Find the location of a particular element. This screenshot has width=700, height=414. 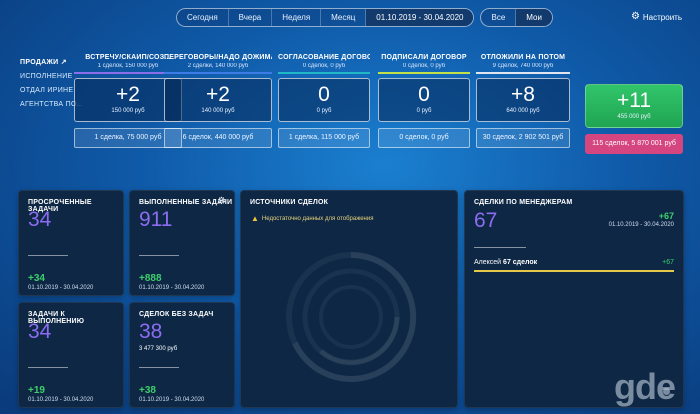

stage-title: ОТЛОЖИЛИ НА ПОТОМ is located at coordinates (523, 57).